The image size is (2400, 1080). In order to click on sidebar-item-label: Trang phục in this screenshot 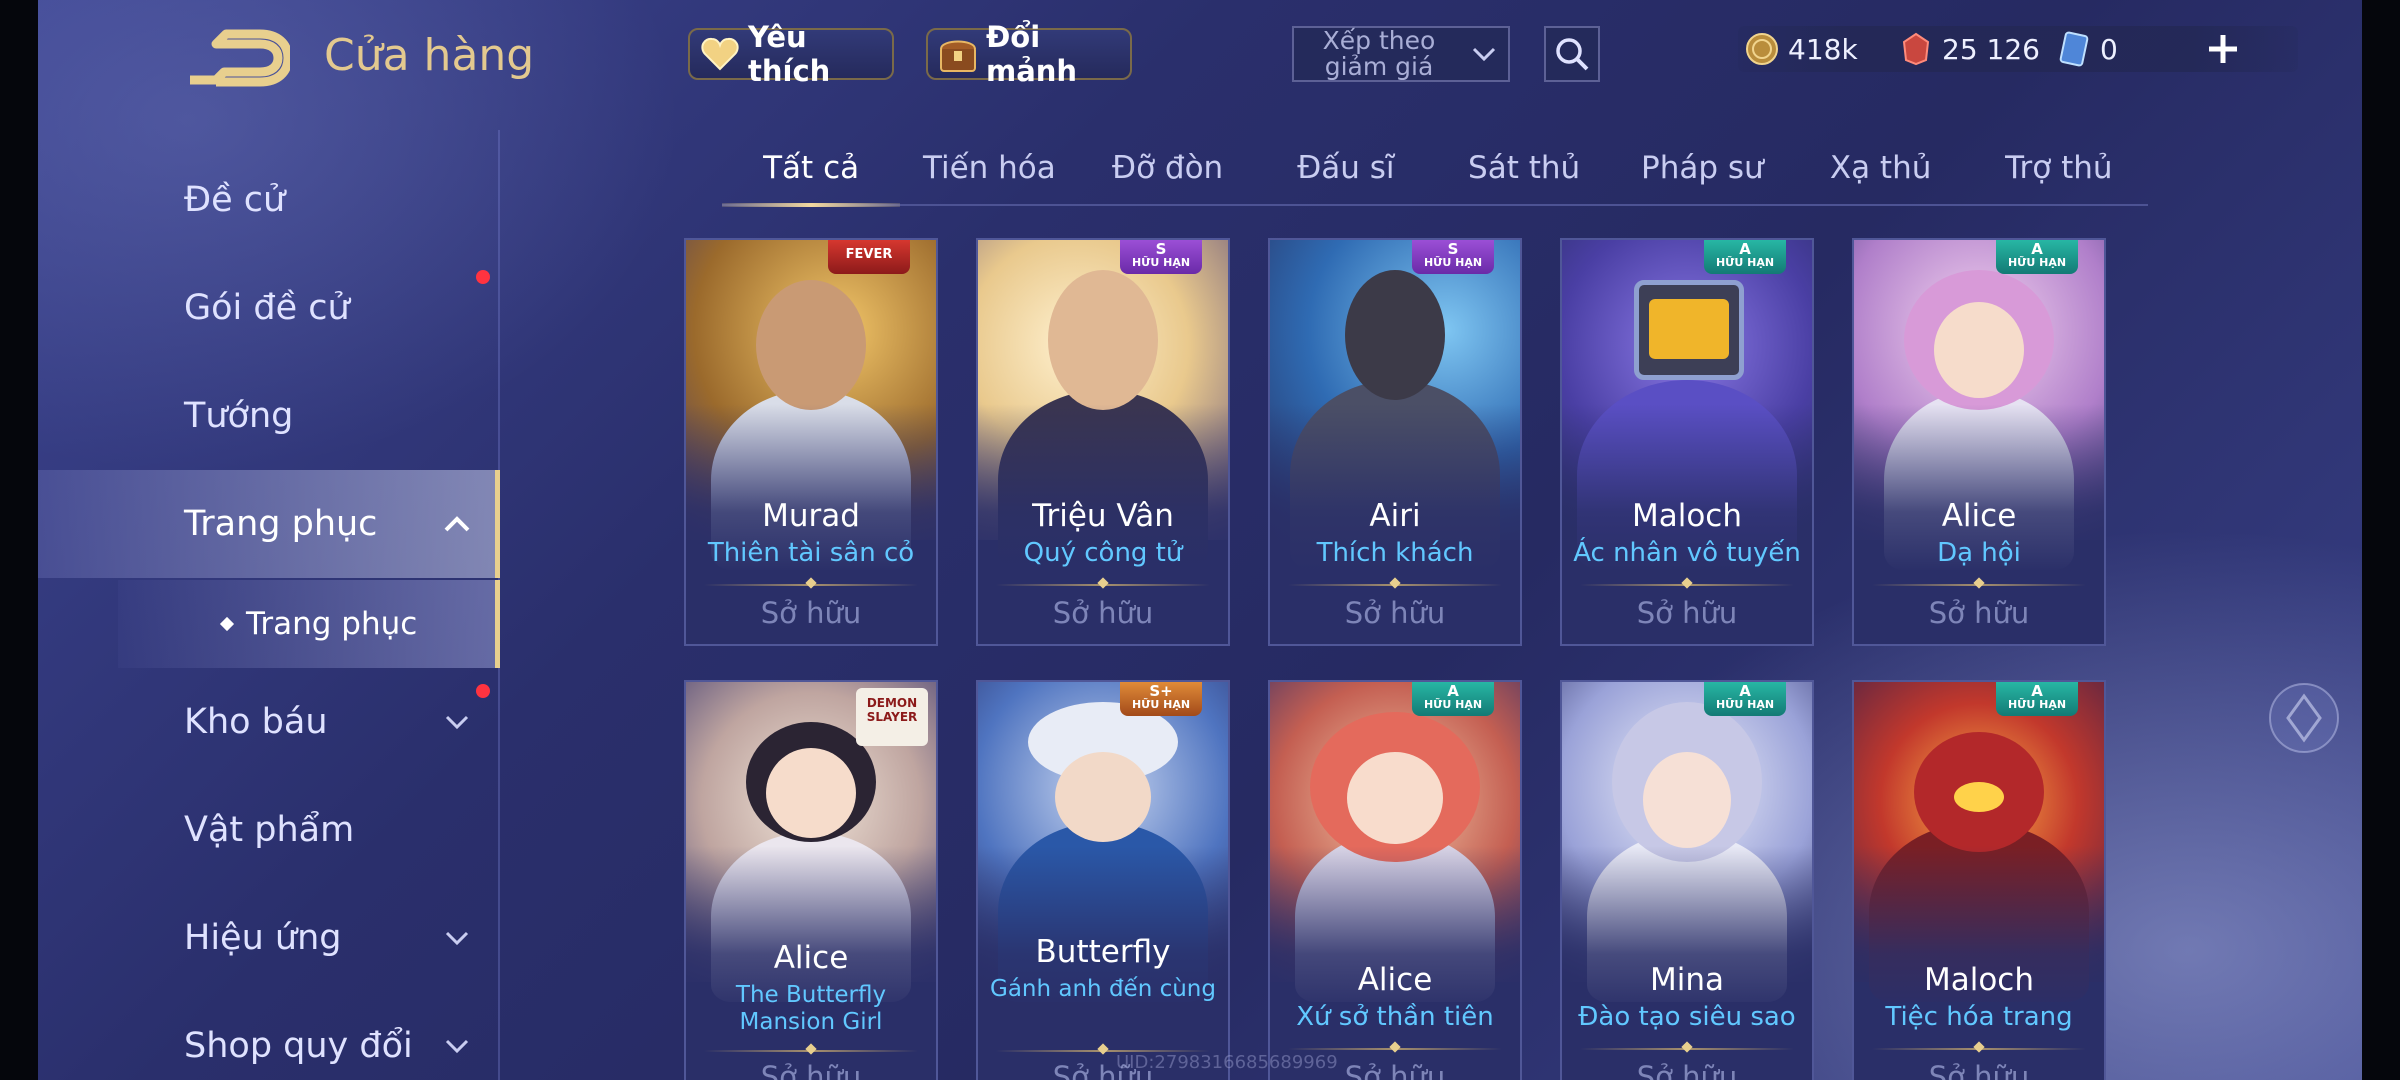, I will do `click(281, 524)`.